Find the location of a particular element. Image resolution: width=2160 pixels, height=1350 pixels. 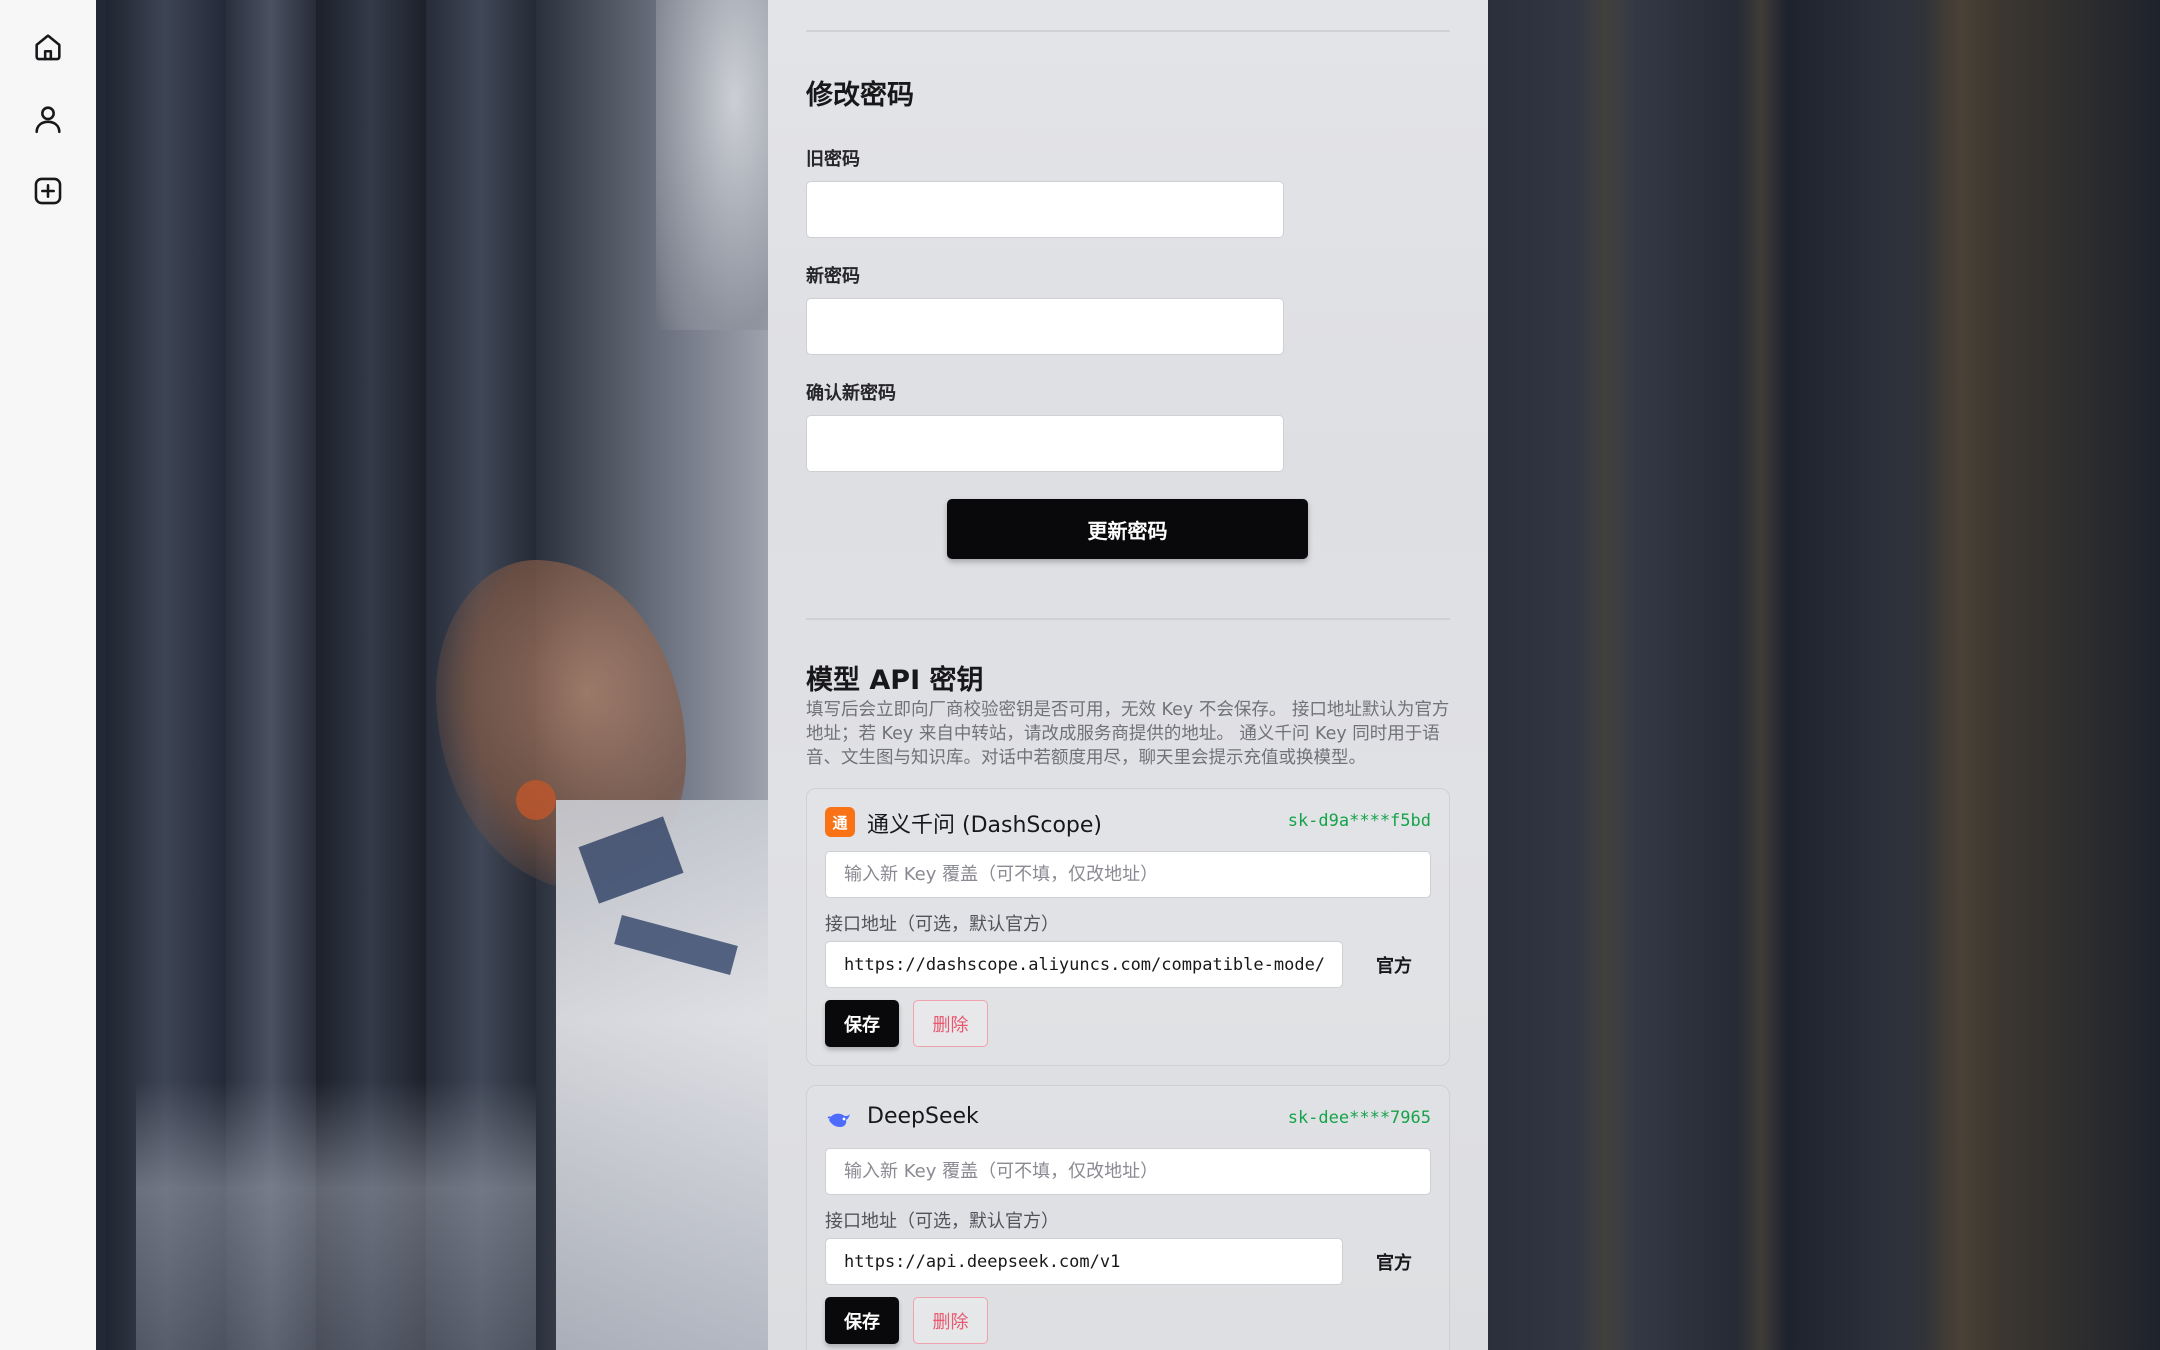

old-password-label: 旧密码 is located at coordinates (833, 159).